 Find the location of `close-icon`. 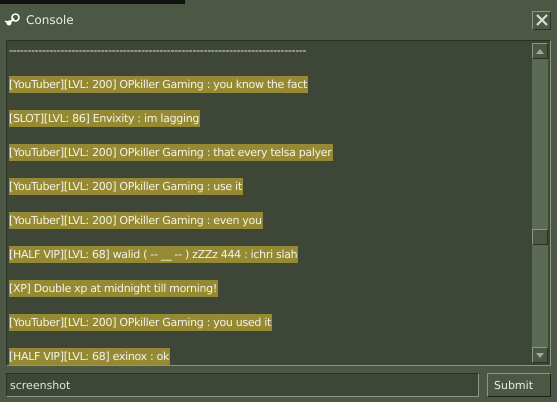

close-icon is located at coordinates (542, 20).